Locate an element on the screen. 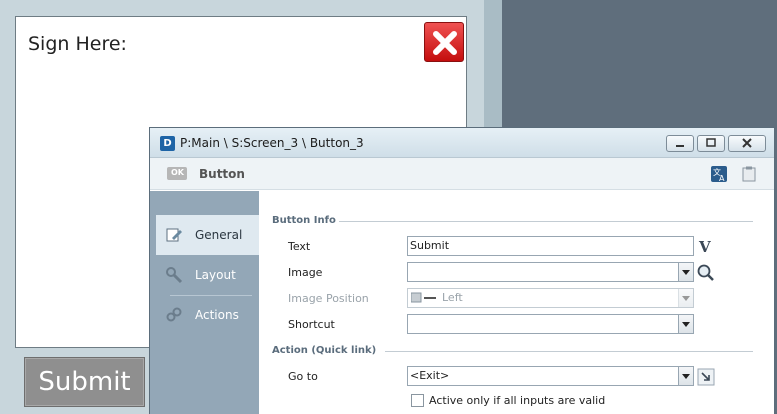 The width and height of the screenshot is (777, 414). translate-icon: 文 A is located at coordinates (719, 174).